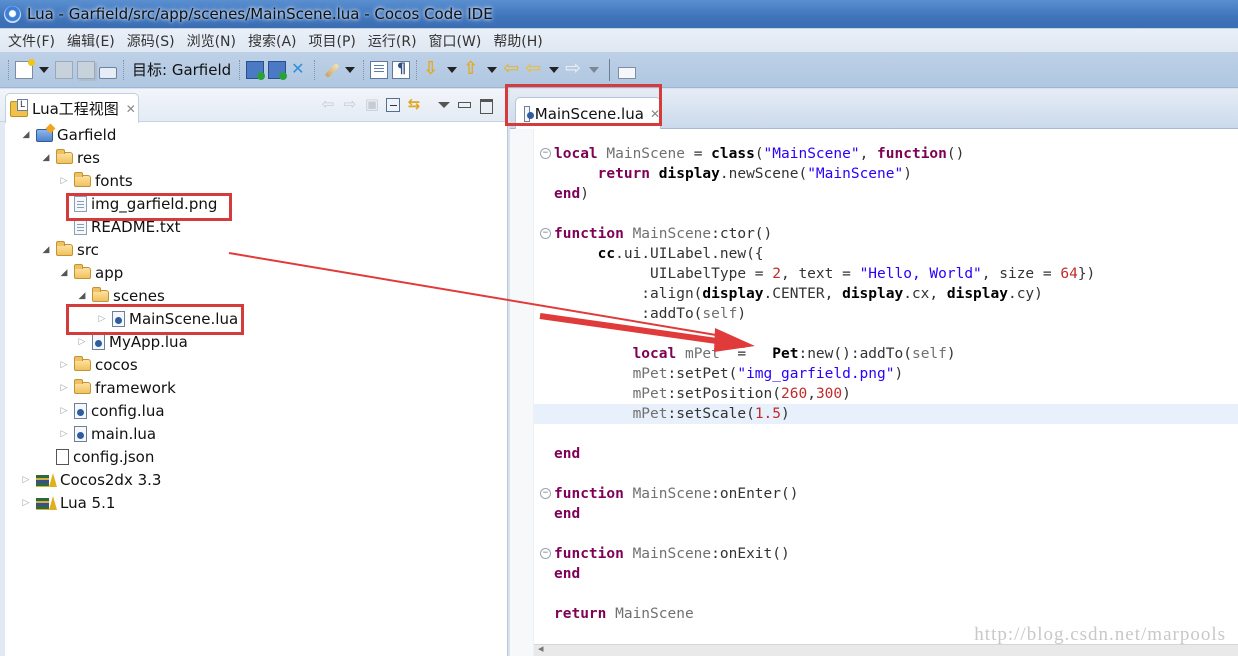 This screenshot has height=656, width=1238. What do you see at coordinates (886, 414) in the screenshot?
I see `code-line: mPet:setScale(1.5)` at bounding box center [886, 414].